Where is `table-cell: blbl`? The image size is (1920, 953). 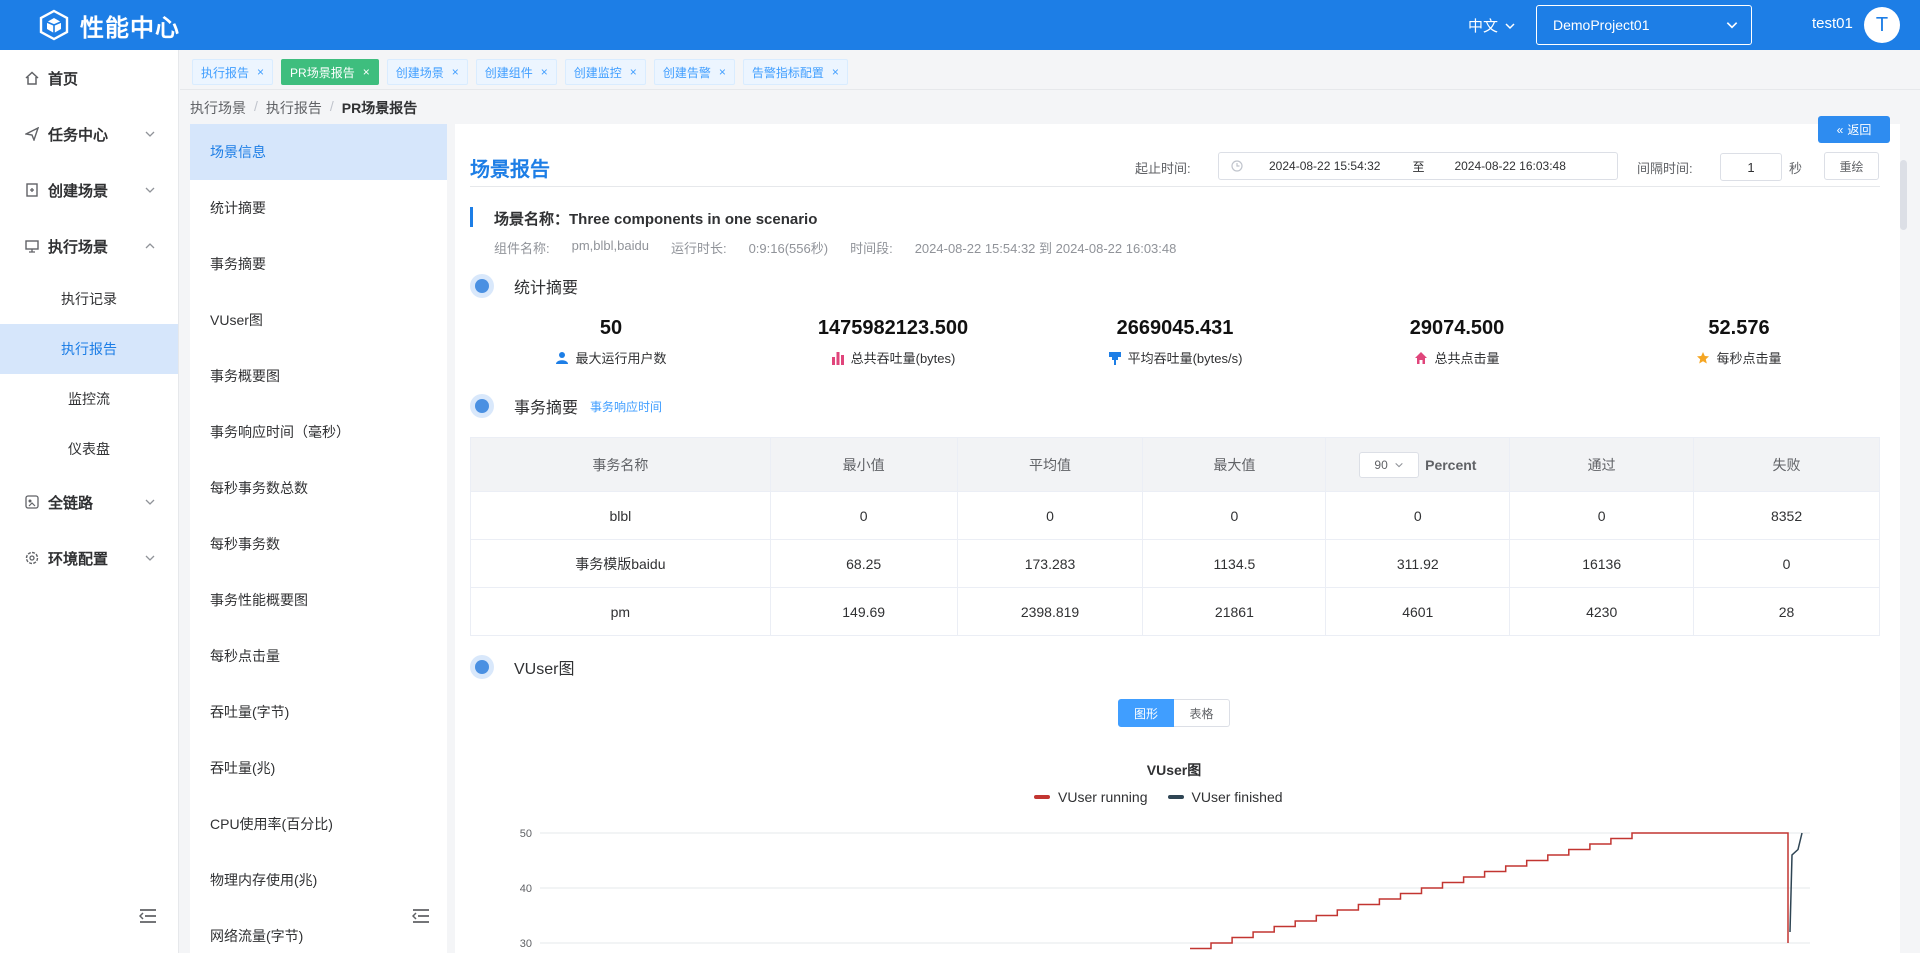
table-cell: blbl is located at coordinates (620, 515).